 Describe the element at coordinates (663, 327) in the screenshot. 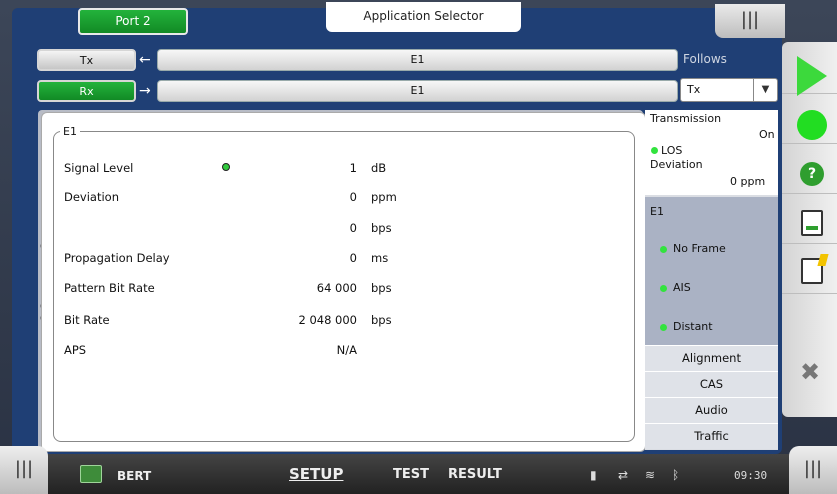

I see `distant-led-icon` at that location.